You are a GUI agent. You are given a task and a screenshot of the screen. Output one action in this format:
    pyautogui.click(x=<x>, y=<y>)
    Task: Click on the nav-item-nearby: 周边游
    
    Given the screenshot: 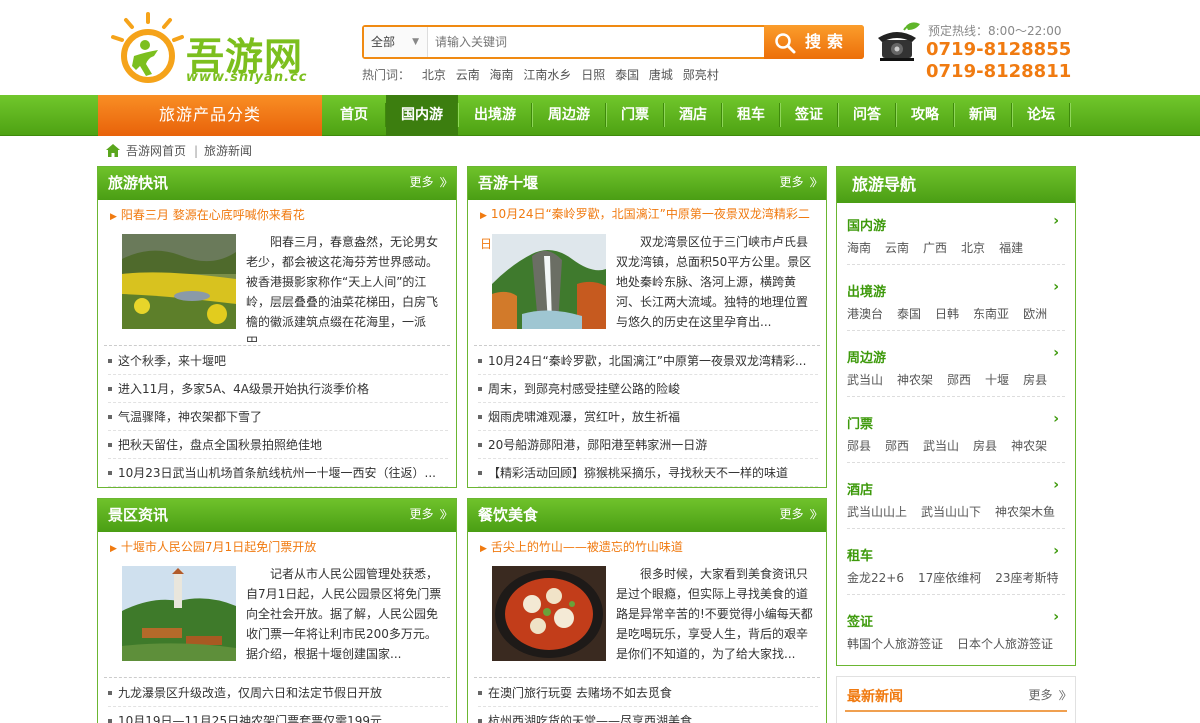 What is the action you would take?
    pyautogui.click(x=569, y=115)
    